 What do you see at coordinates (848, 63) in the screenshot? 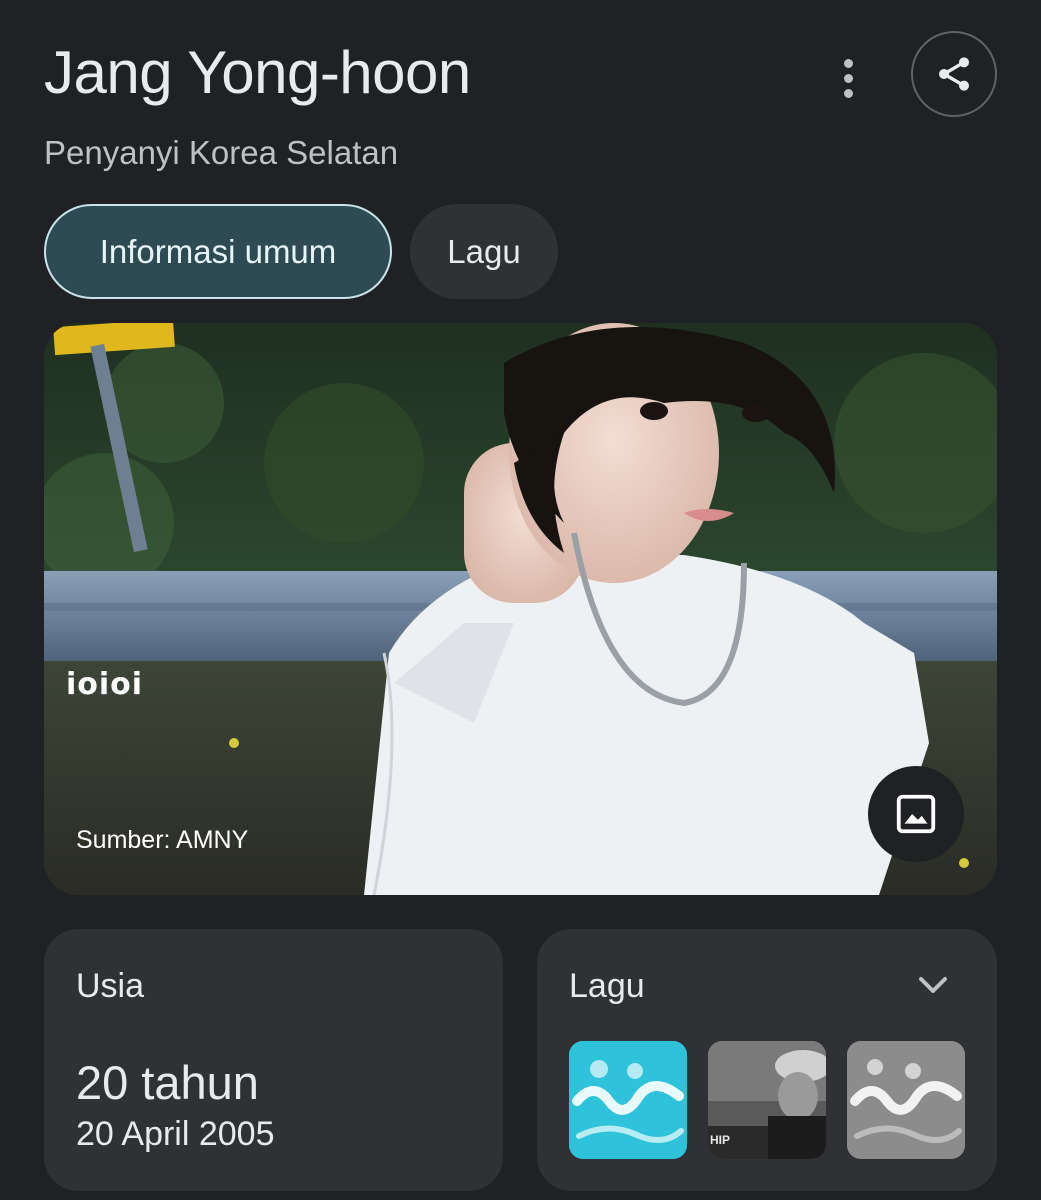
I see `more-vert-icon` at bounding box center [848, 63].